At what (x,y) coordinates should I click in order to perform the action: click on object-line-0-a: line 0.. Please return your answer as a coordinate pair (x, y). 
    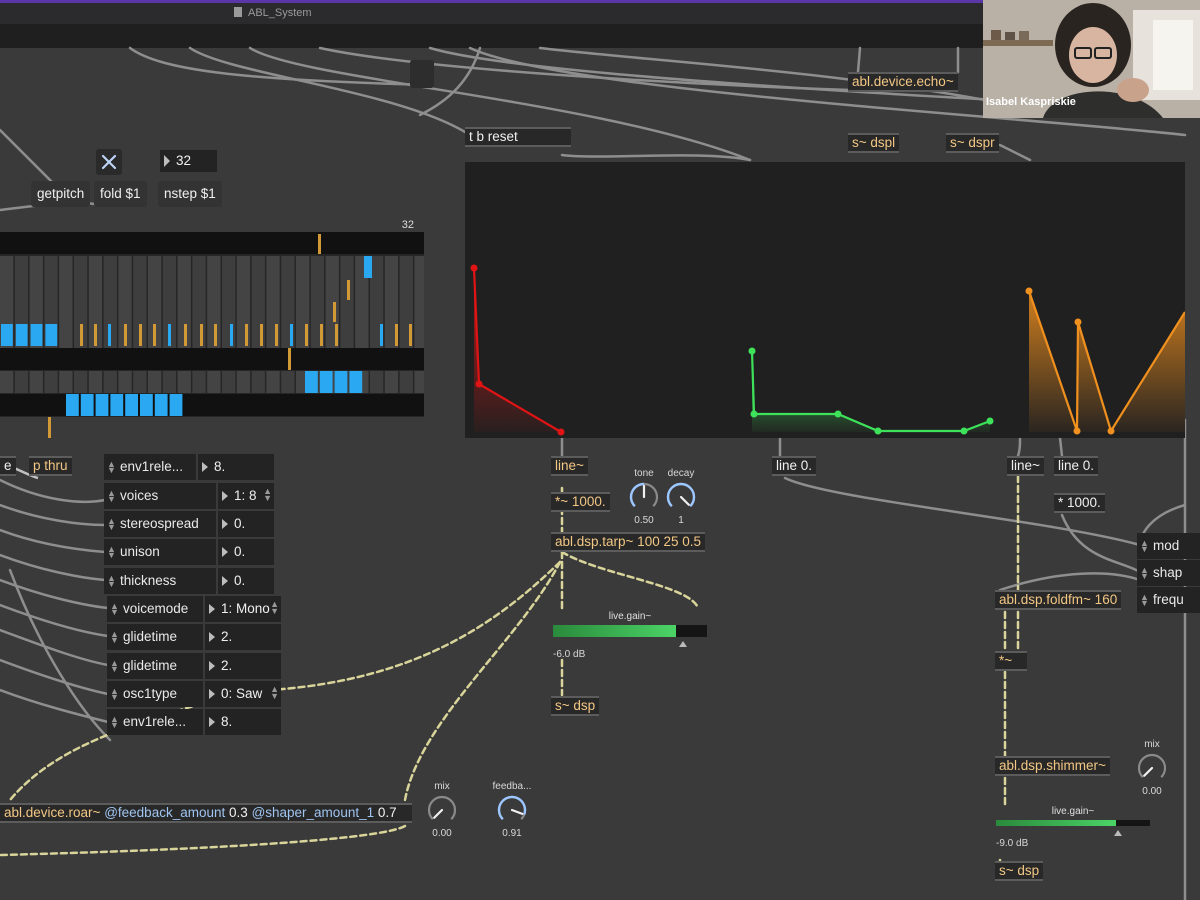
    Looking at the image, I should click on (794, 466).